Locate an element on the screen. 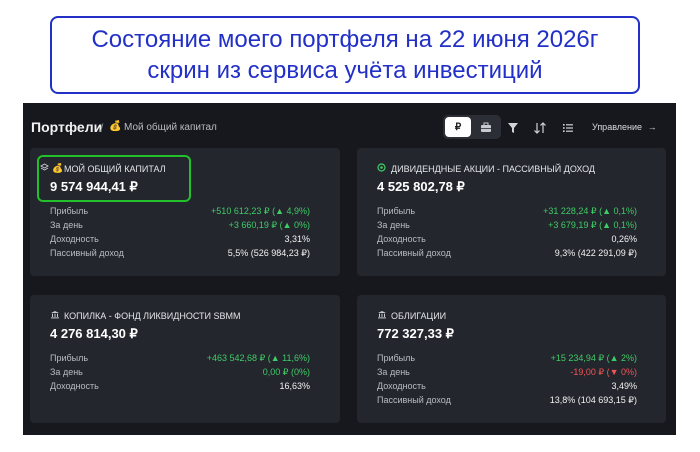  row-value: 0,26% is located at coordinates (624, 239).